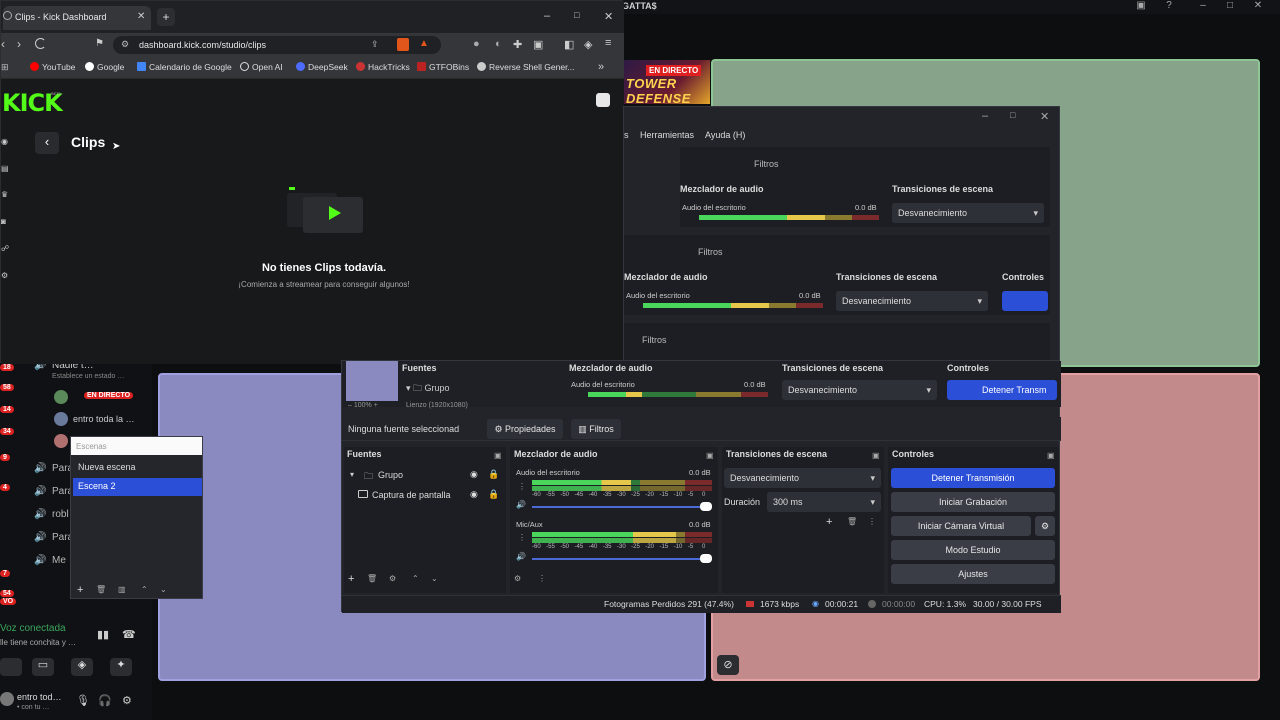  Describe the element at coordinates (961, 526) in the screenshot. I see `start-virtual-camera-button: Iniciar Cámara Virtual` at that location.